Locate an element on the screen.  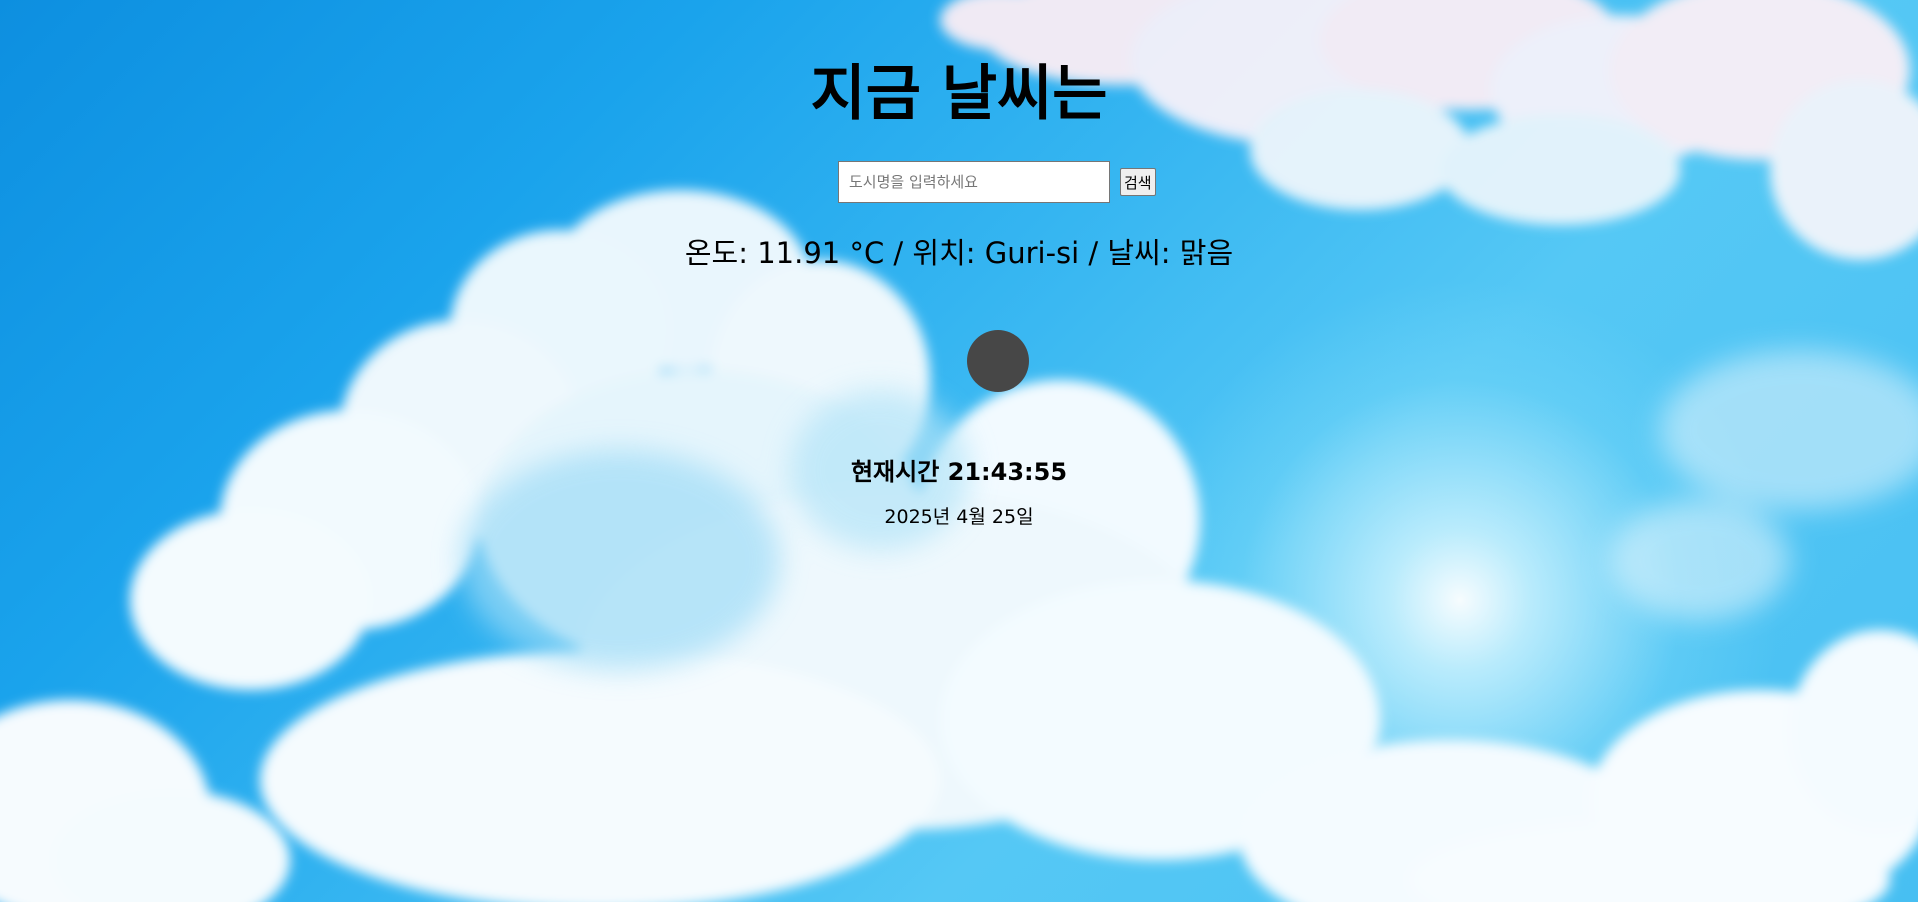
search-bar: 검색 is located at coordinates (997, 182).